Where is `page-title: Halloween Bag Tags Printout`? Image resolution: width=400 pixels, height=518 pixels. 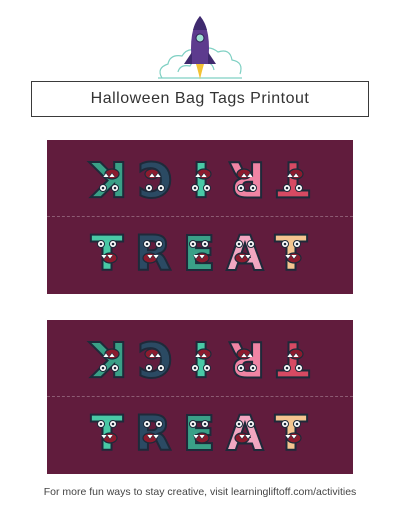 page-title: Halloween Bag Tags Printout is located at coordinates (200, 98).